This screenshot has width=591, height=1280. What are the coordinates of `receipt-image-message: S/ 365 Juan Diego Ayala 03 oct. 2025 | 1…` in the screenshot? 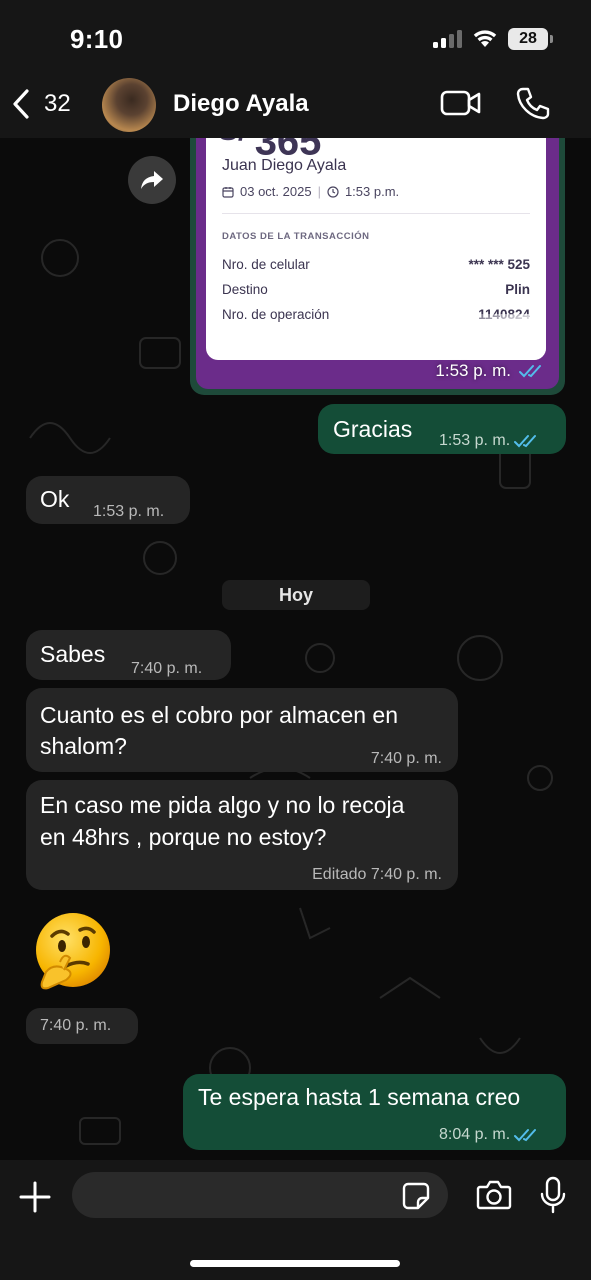 It's located at (377, 266).